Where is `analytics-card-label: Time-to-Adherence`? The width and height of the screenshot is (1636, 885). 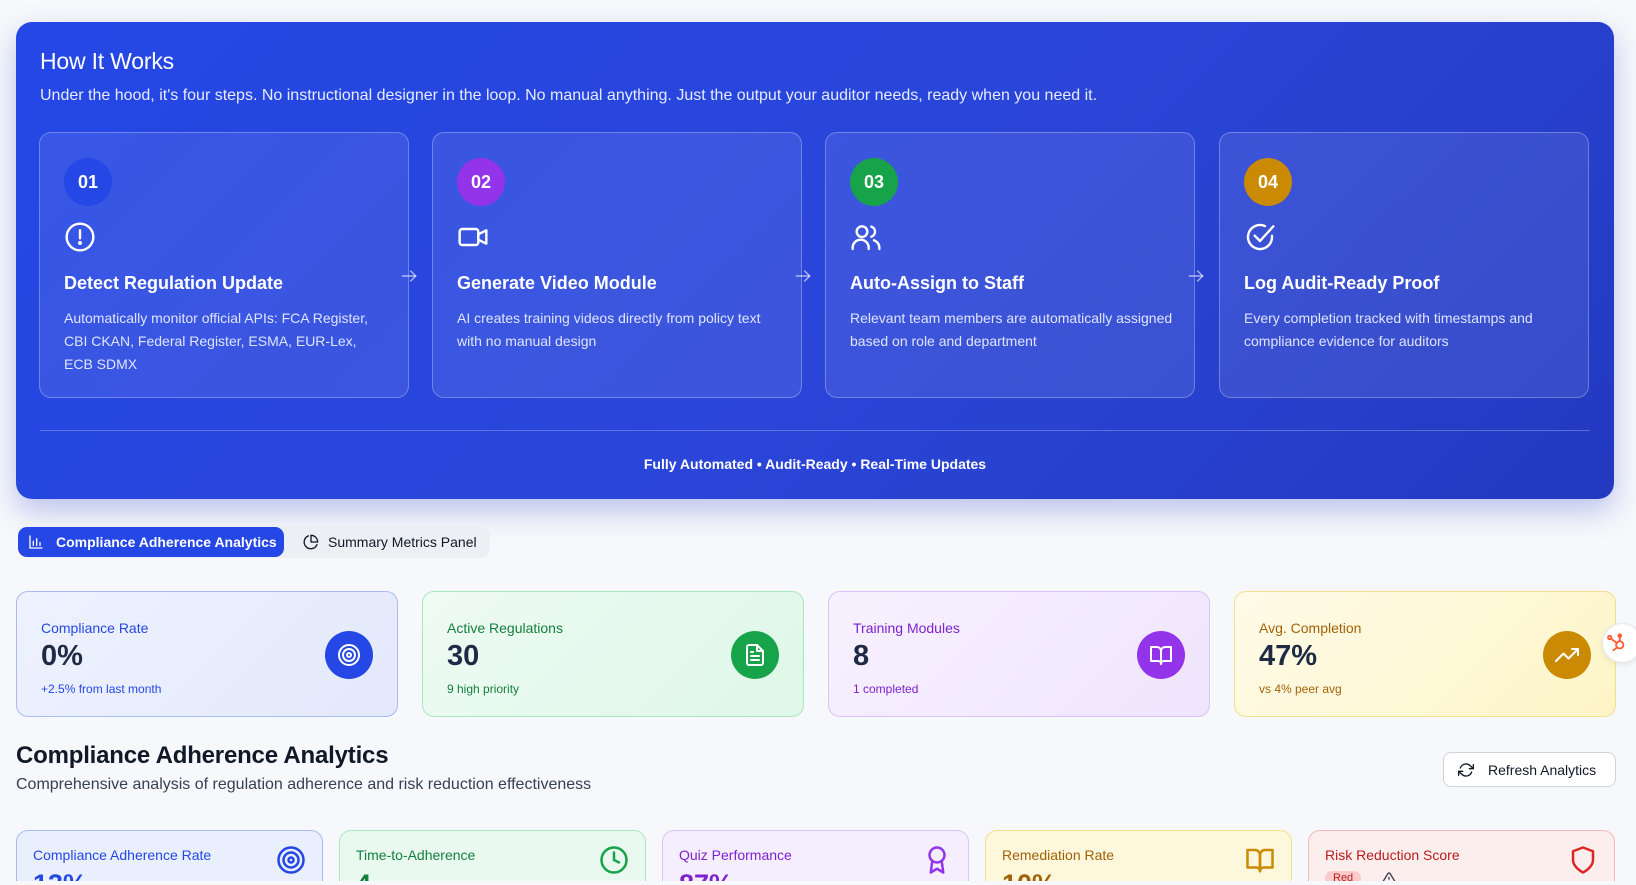 analytics-card-label: Time-to-Adherence is located at coordinates (416, 855).